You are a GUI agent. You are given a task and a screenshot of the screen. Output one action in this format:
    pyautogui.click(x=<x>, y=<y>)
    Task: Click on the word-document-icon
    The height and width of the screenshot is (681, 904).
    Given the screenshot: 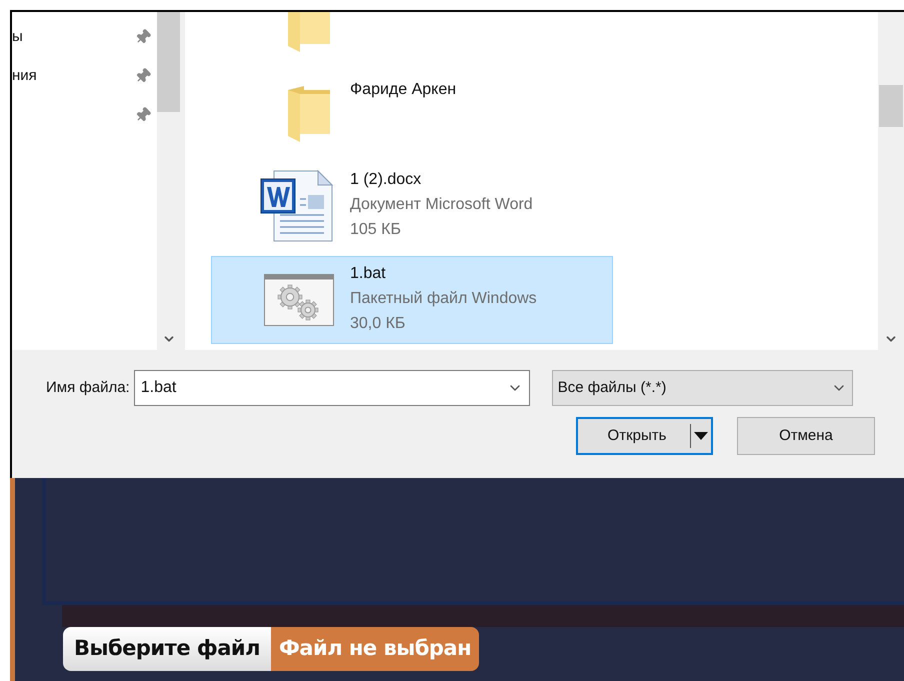 What is the action you would take?
    pyautogui.click(x=297, y=206)
    